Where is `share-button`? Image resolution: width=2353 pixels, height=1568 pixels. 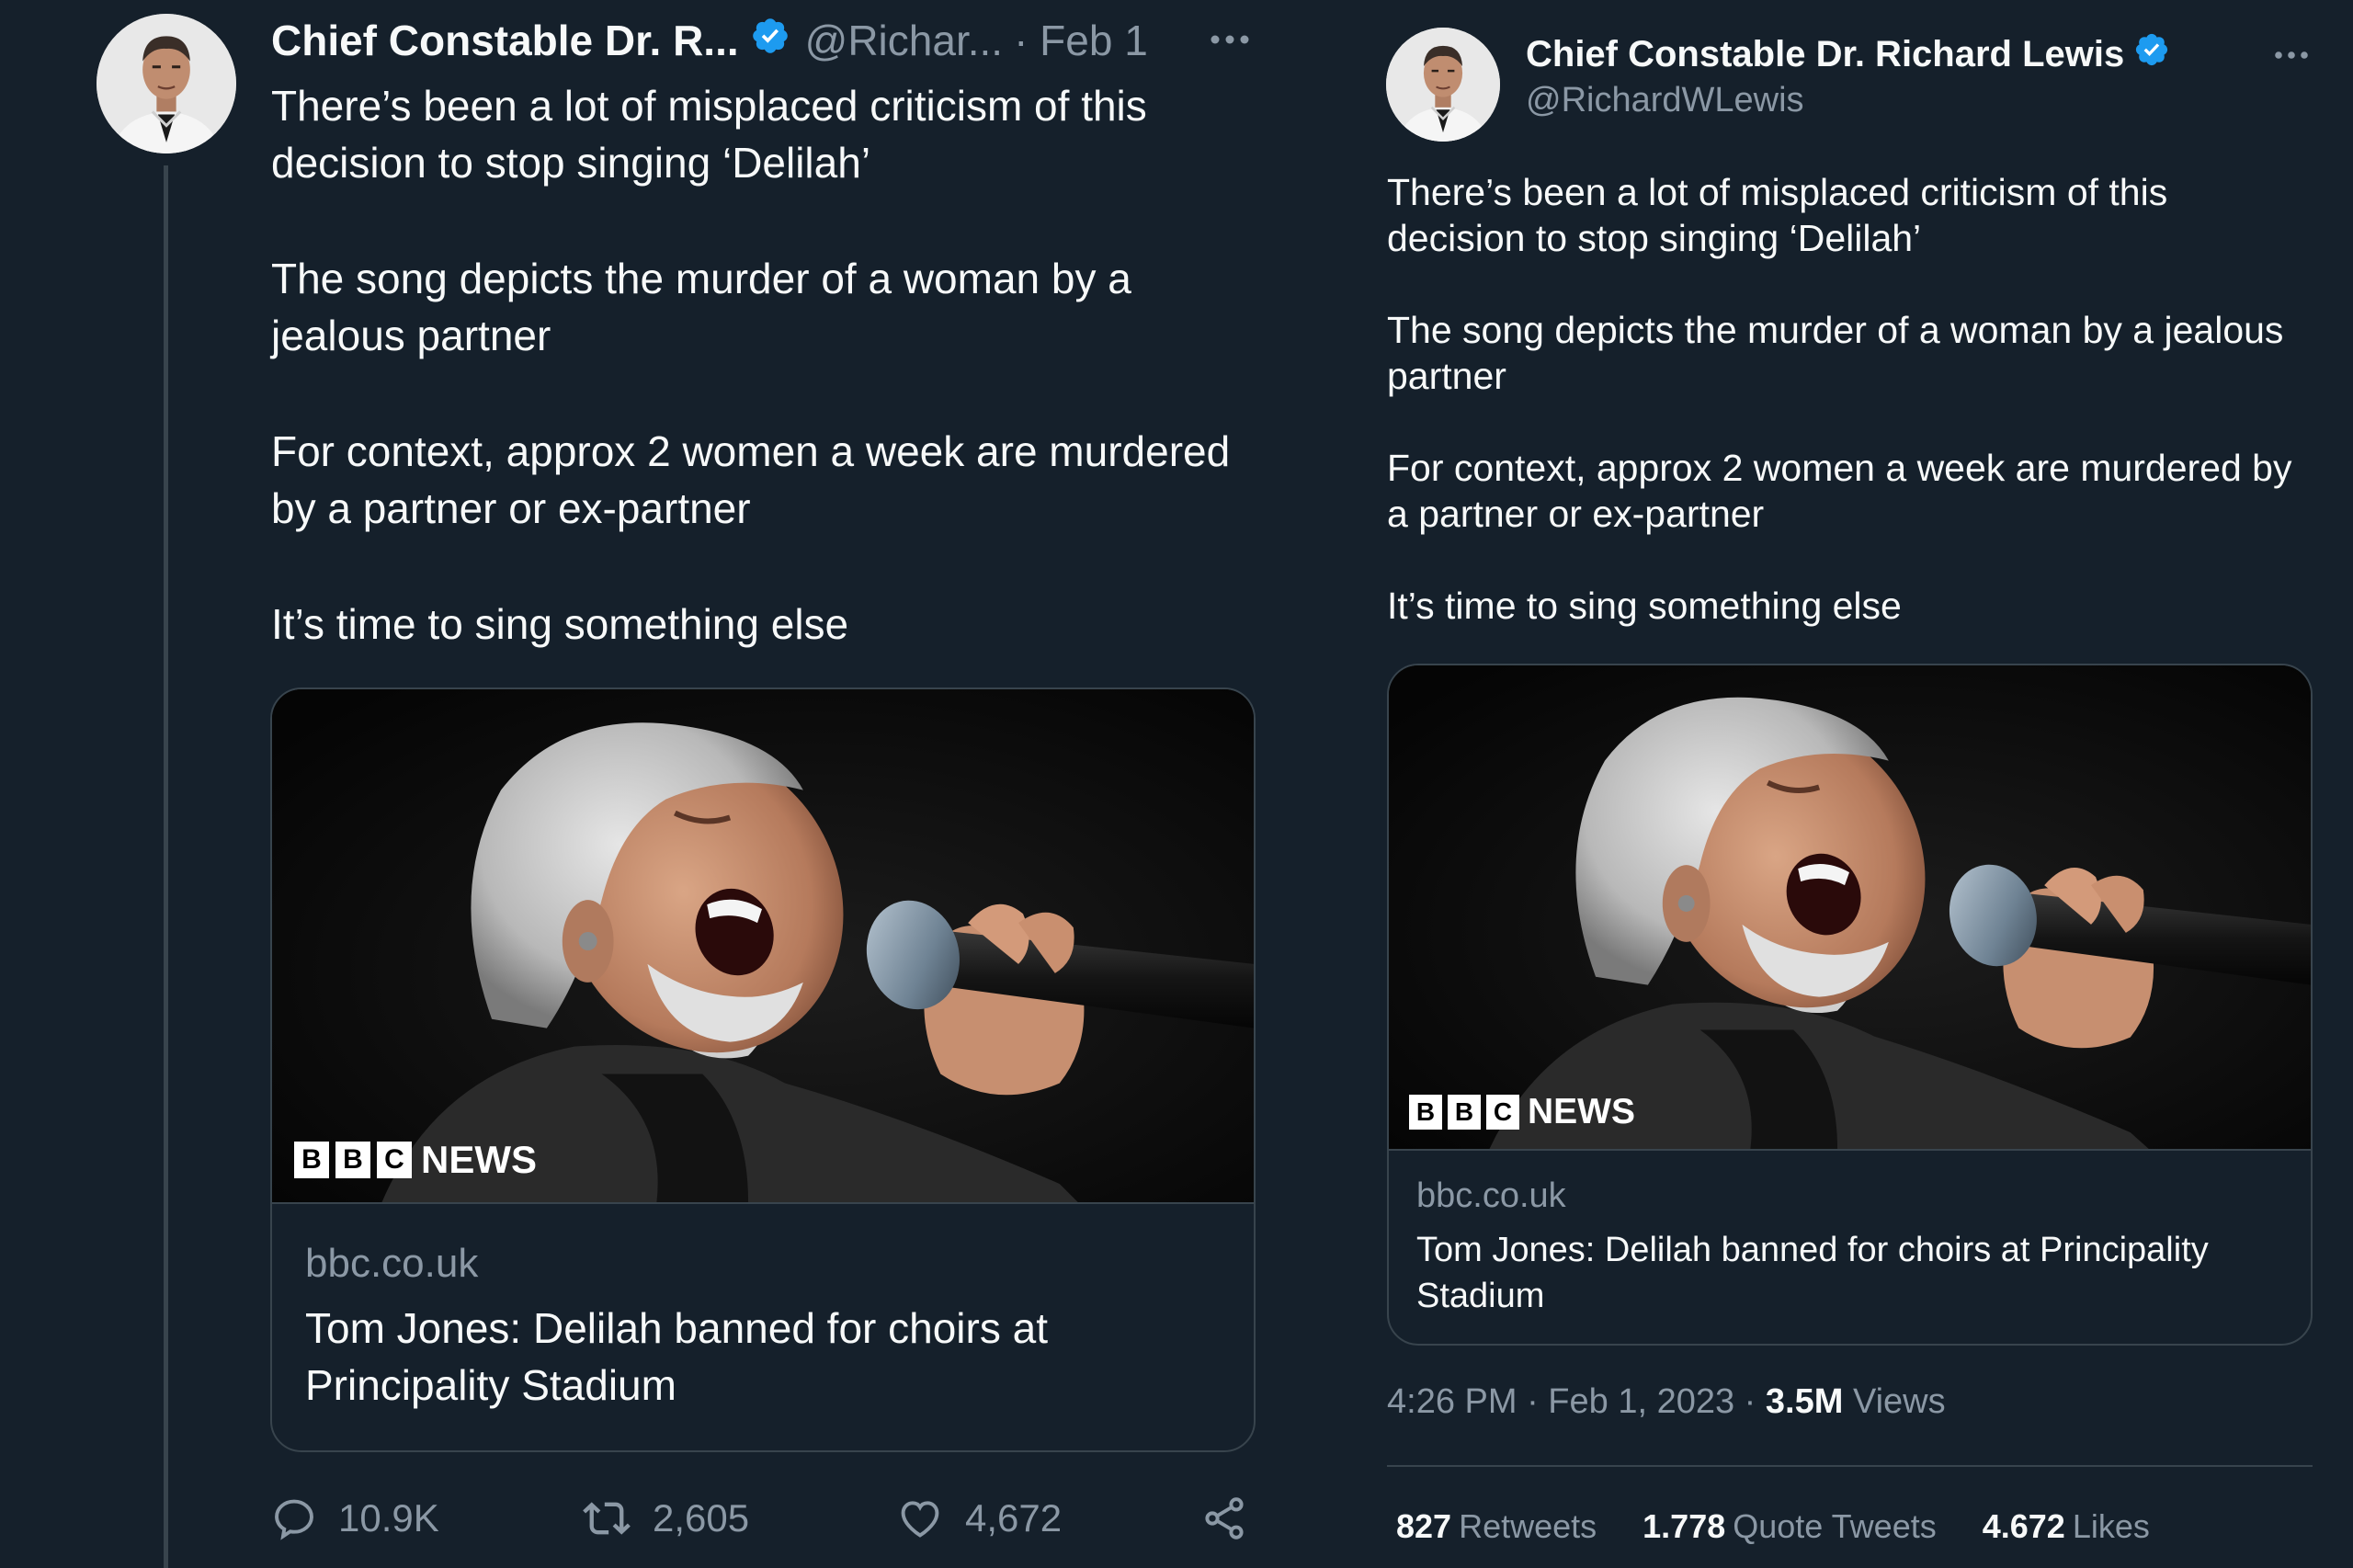
share-button is located at coordinates (1234, 1518).